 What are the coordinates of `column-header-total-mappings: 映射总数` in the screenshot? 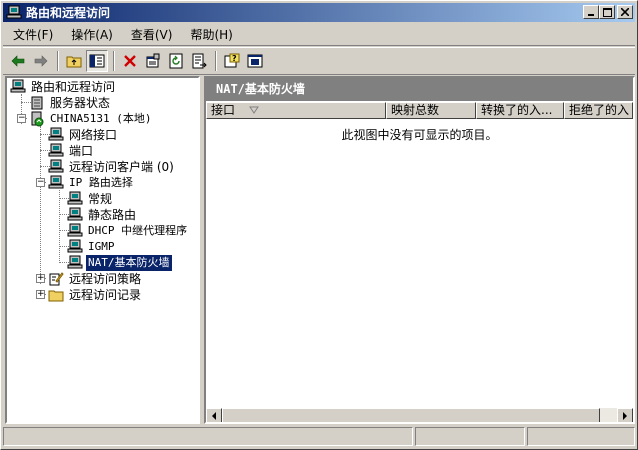 It's located at (431, 110).